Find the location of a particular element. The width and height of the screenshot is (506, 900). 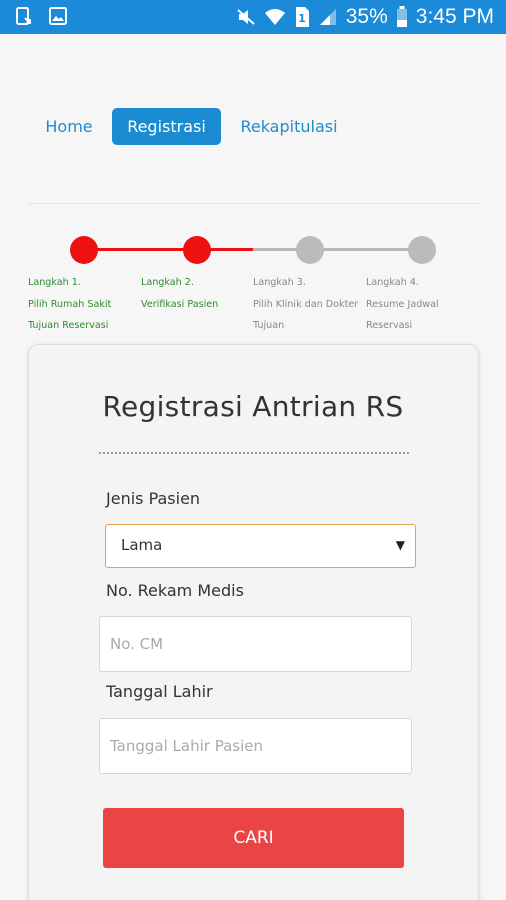

step-4-dot is located at coordinates (422, 250).